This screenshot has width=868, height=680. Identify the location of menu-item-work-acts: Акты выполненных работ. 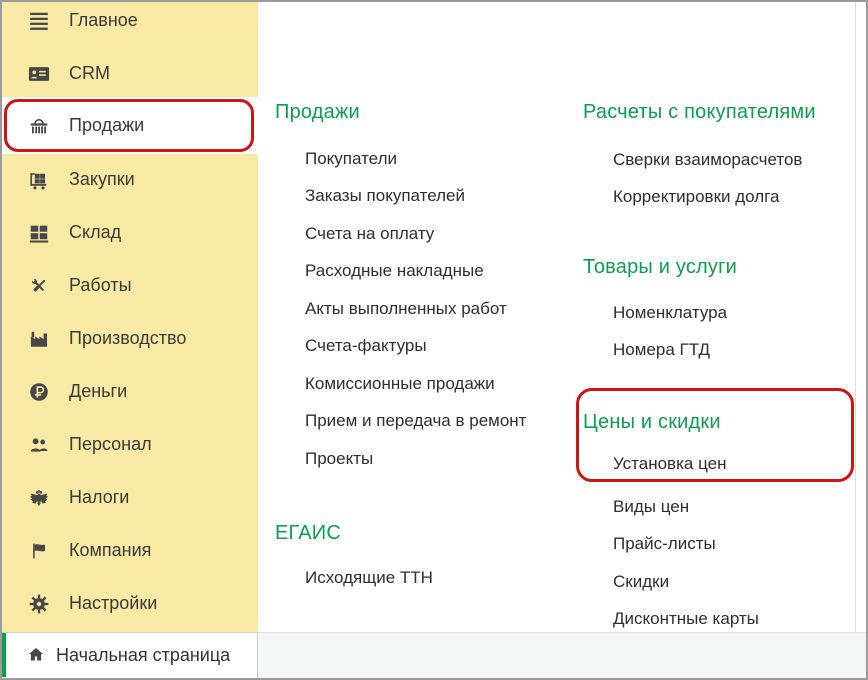
(415, 309).